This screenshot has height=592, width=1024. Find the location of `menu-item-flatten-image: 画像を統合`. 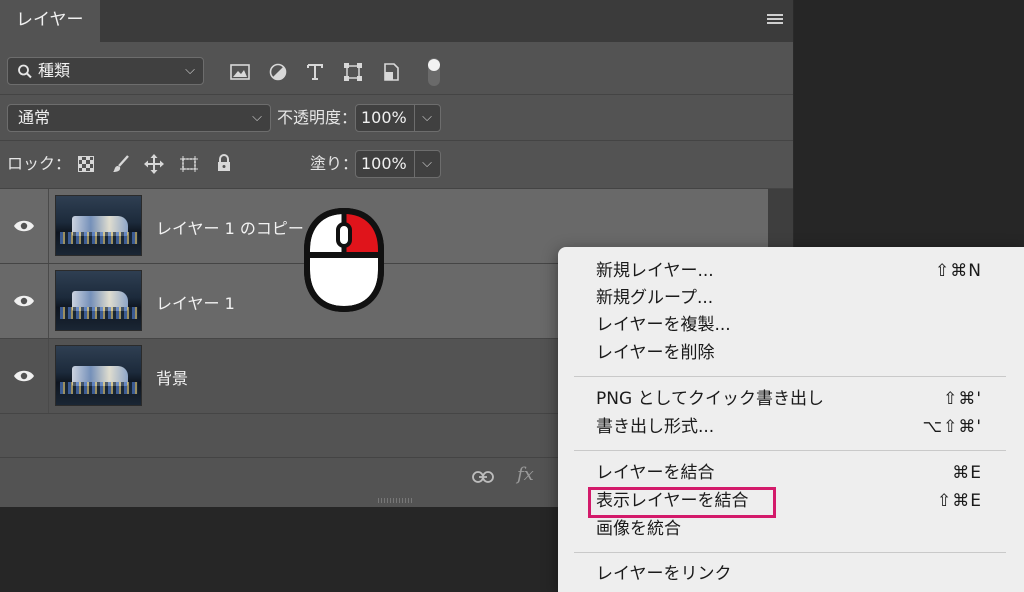

menu-item-flatten-image: 画像を統合 is located at coordinates (801, 529).